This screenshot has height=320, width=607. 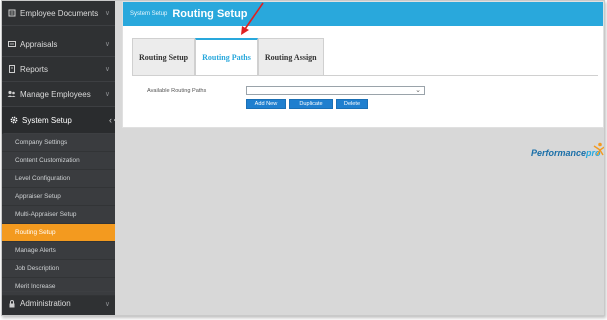 What do you see at coordinates (11, 94) in the screenshot?
I see `people-icon` at bounding box center [11, 94].